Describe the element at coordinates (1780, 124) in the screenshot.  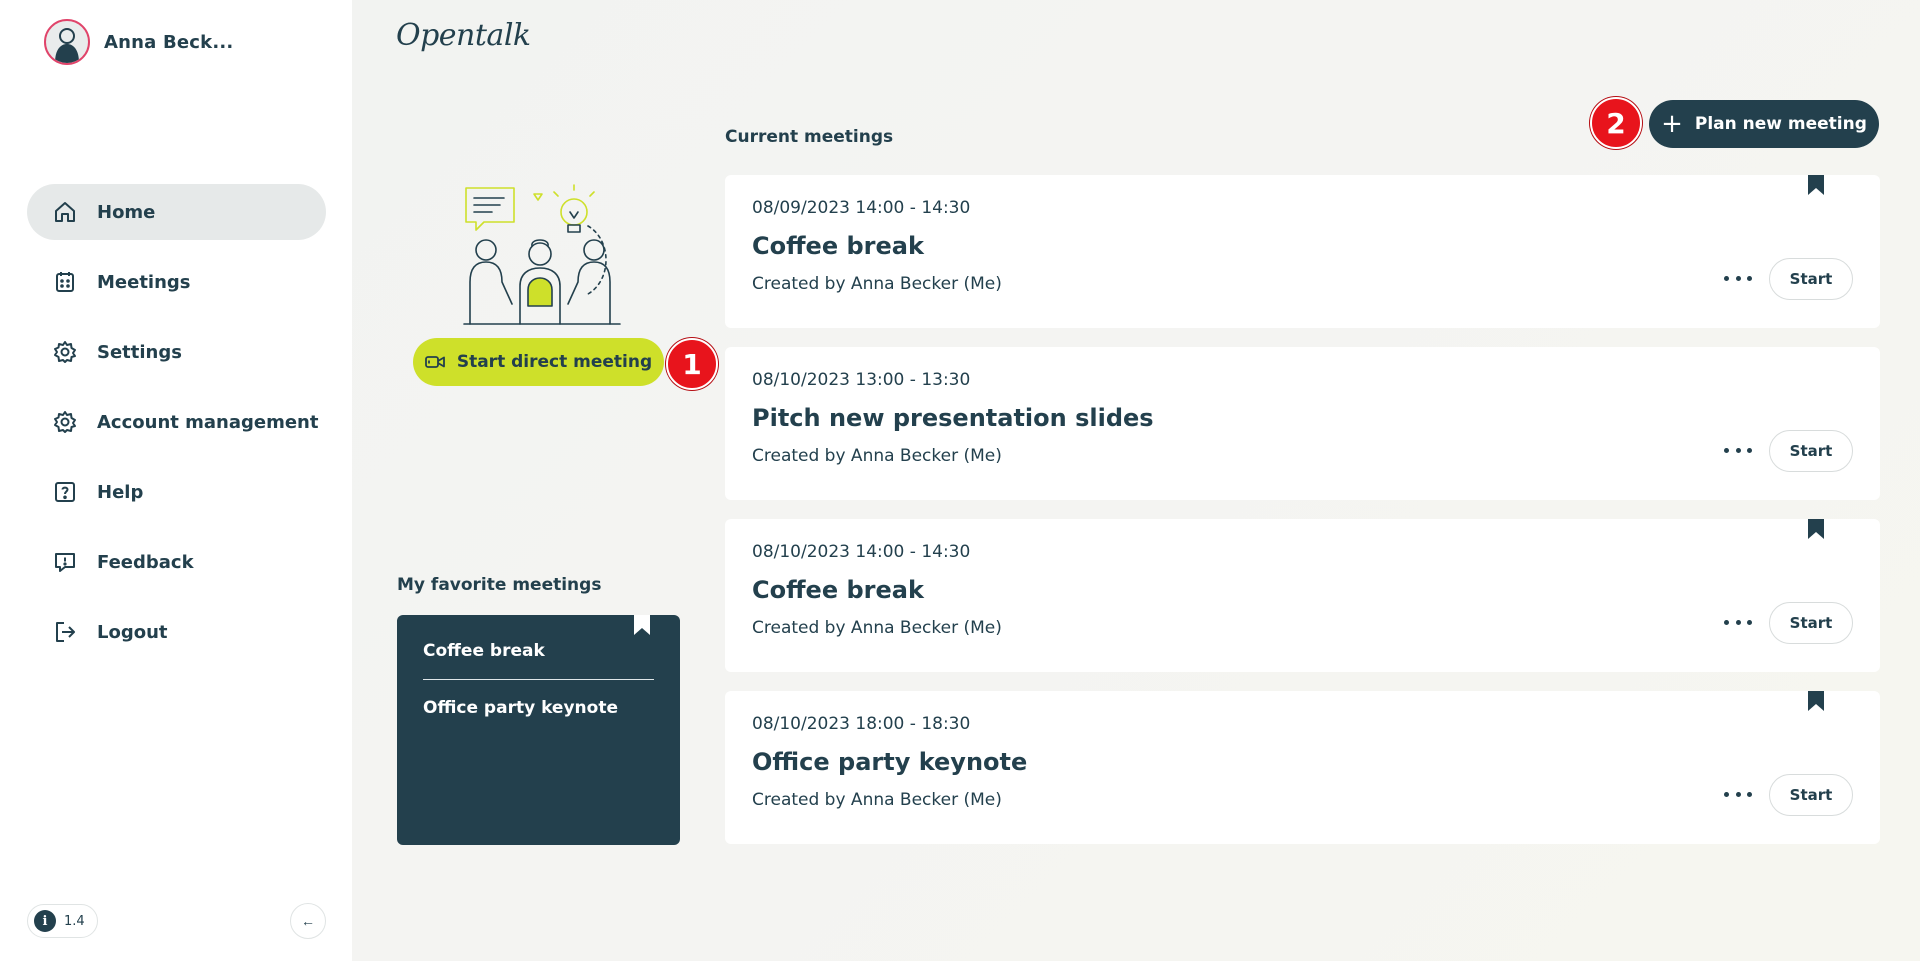
I see `plan-new-meeting-label: Plan new meeting` at that location.